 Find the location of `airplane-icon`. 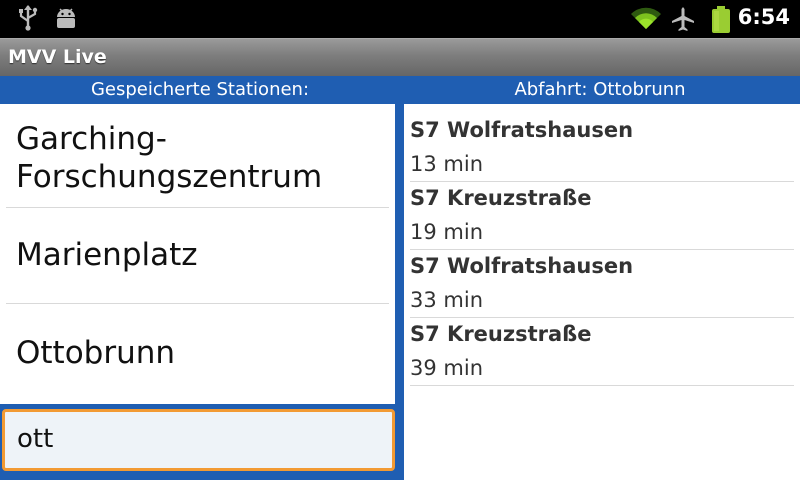

airplane-icon is located at coordinates (683, 21).